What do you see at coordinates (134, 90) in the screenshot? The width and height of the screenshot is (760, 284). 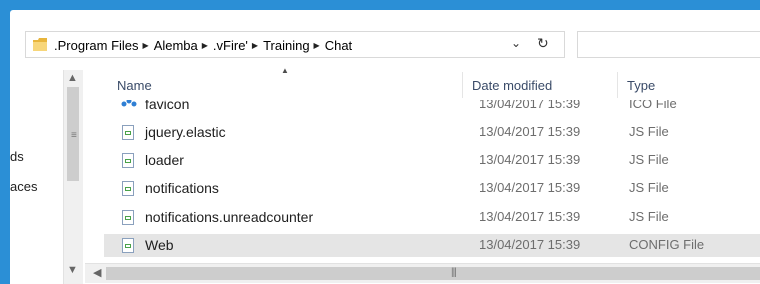 I see `column-header-name: Name` at bounding box center [134, 90].